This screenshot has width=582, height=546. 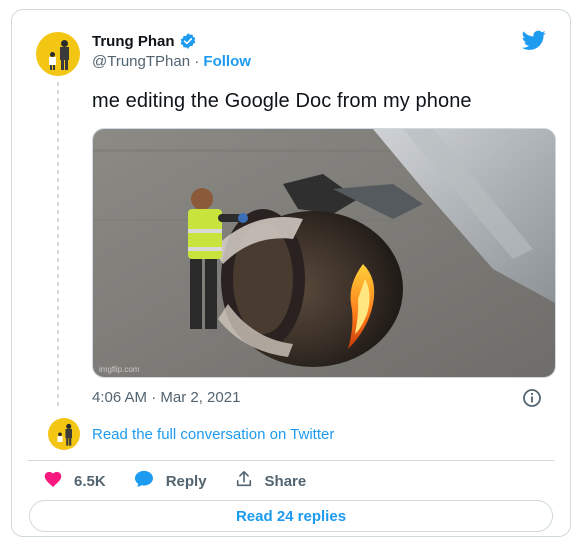 I want to click on read-full-conversation-link: Read the full conversation on Twitter, so click(x=213, y=434).